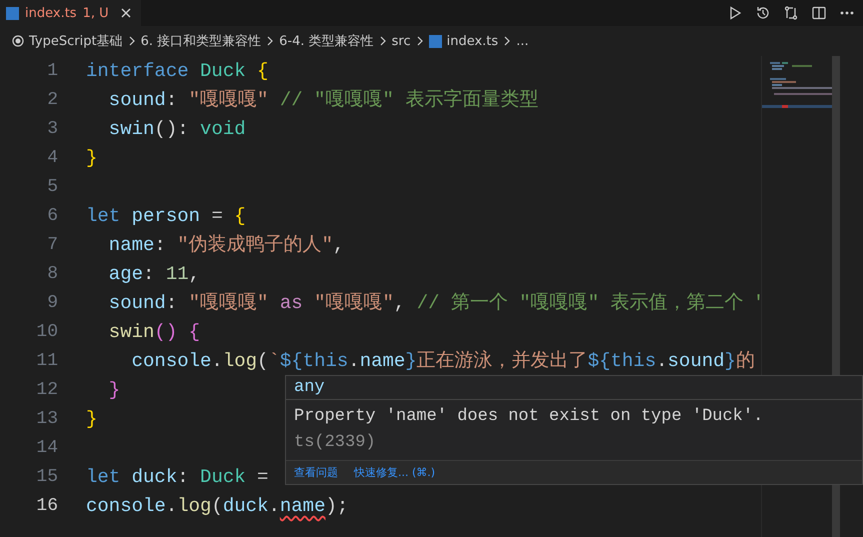  What do you see at coordinates (47, 477) in the screenshot?
I see `line-number: 15` at bounding box center [47, 477].